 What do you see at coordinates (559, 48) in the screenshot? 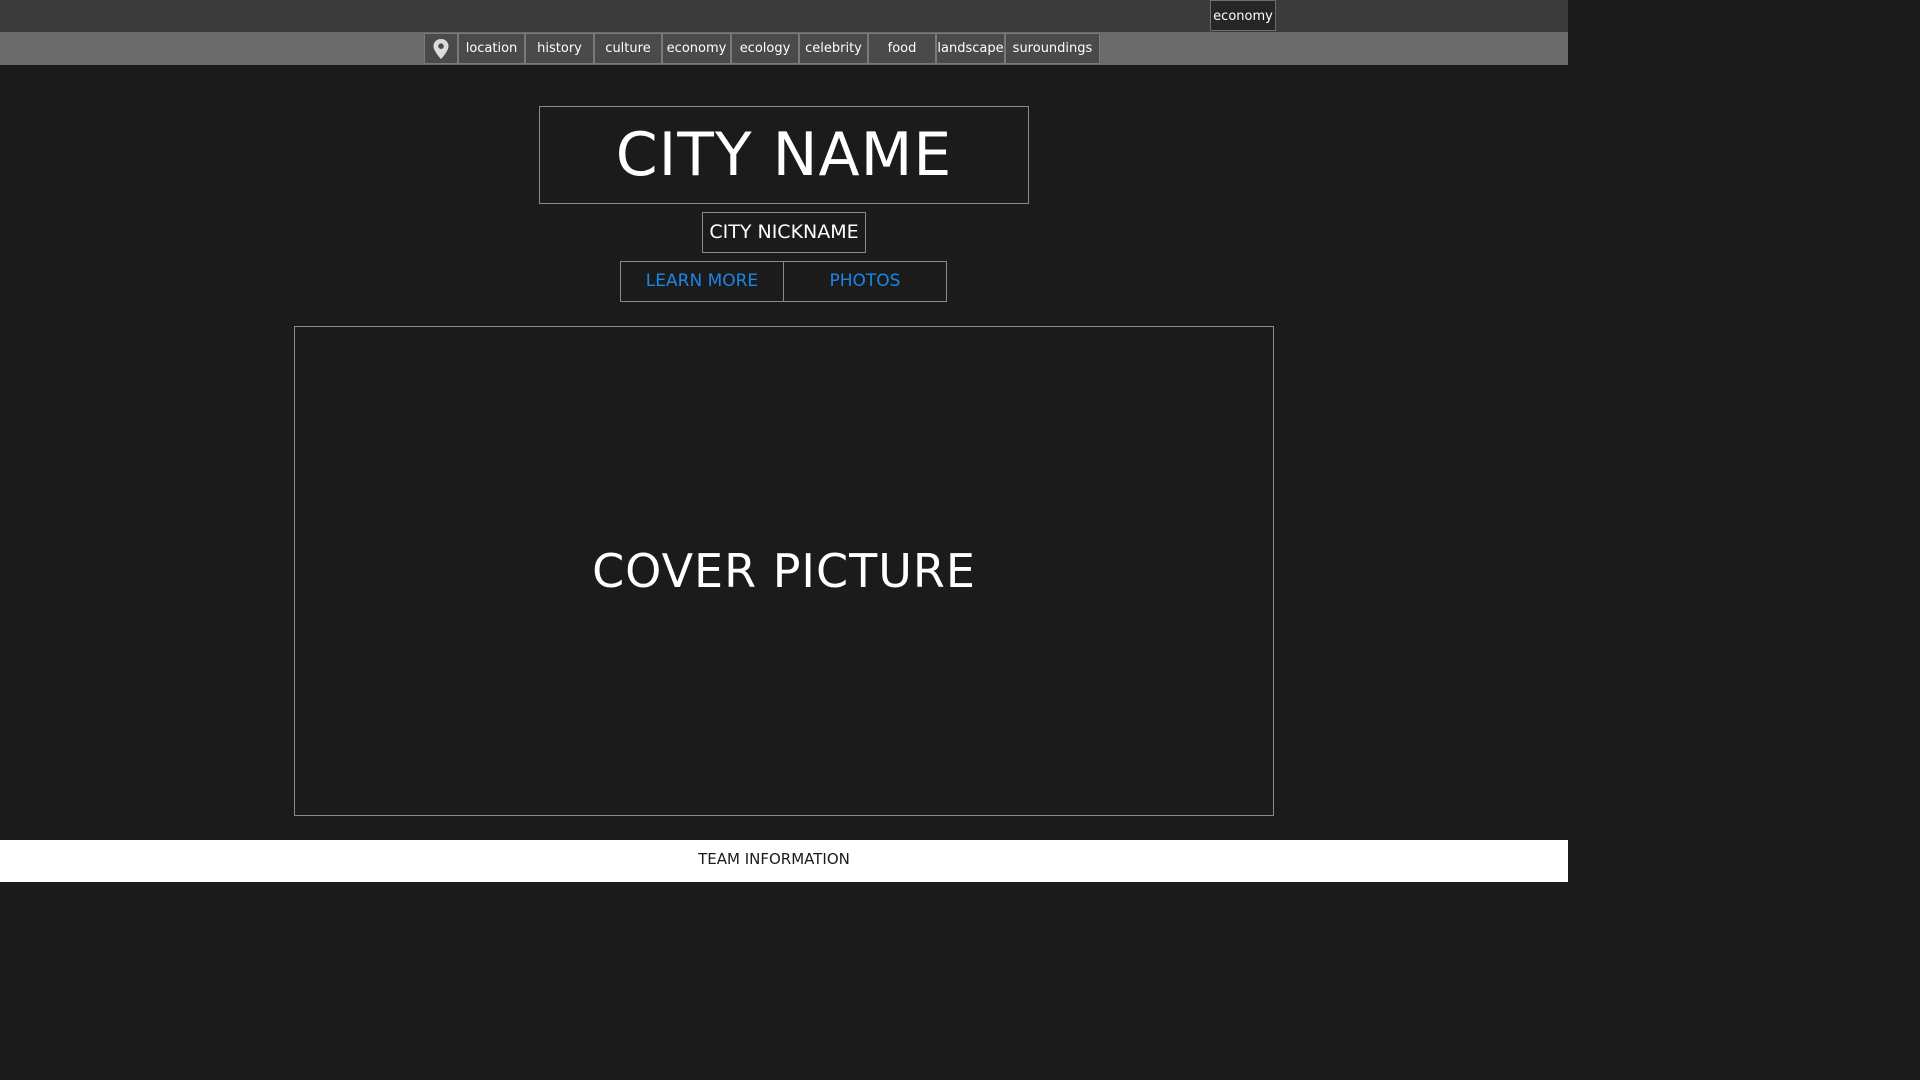
I see `nav-item-history: history` at bounding box center [559, 48].